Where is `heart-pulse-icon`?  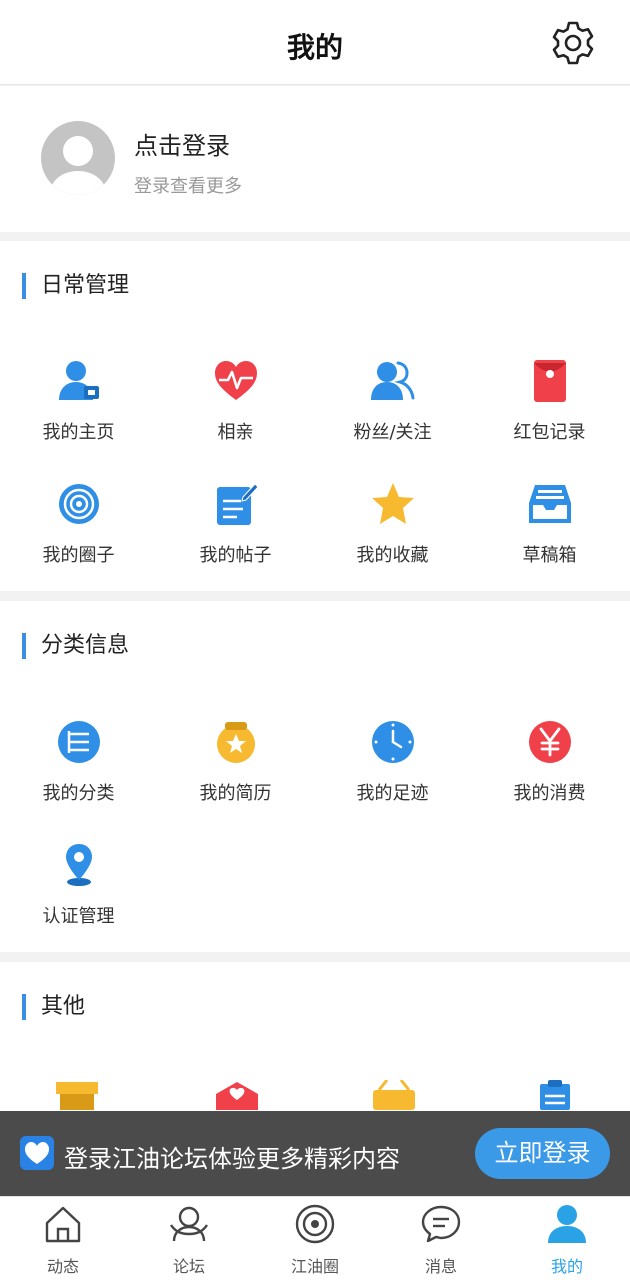
heart-pulse-icon is located at coordinates (236, 380).